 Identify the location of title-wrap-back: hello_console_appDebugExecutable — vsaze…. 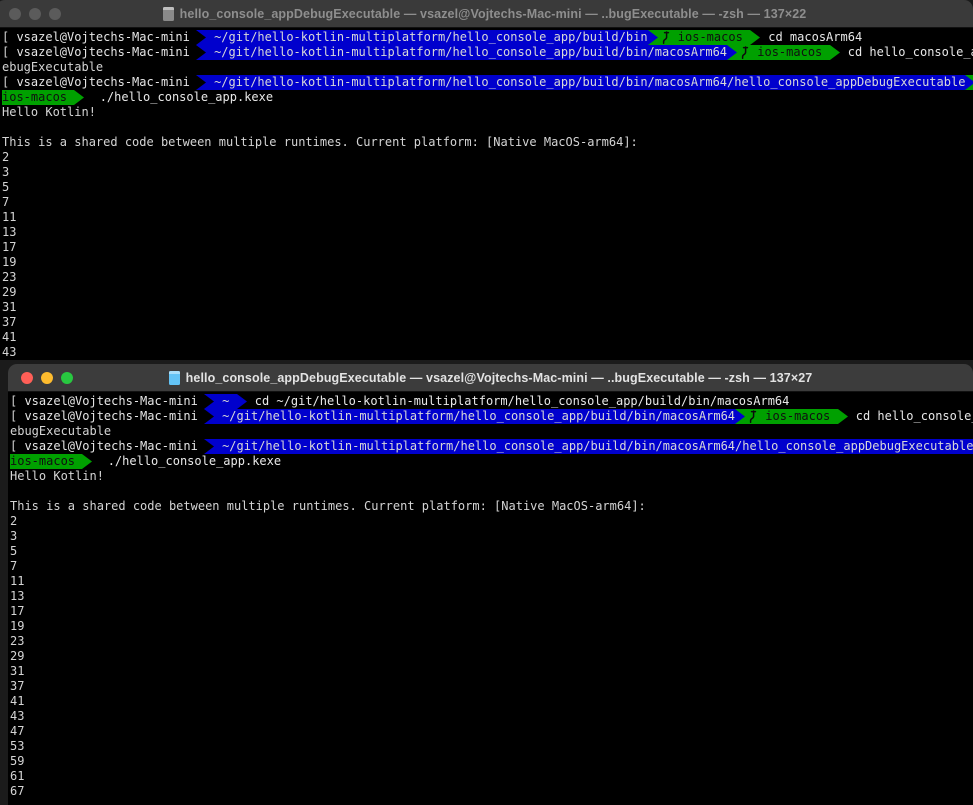
(486, 13).